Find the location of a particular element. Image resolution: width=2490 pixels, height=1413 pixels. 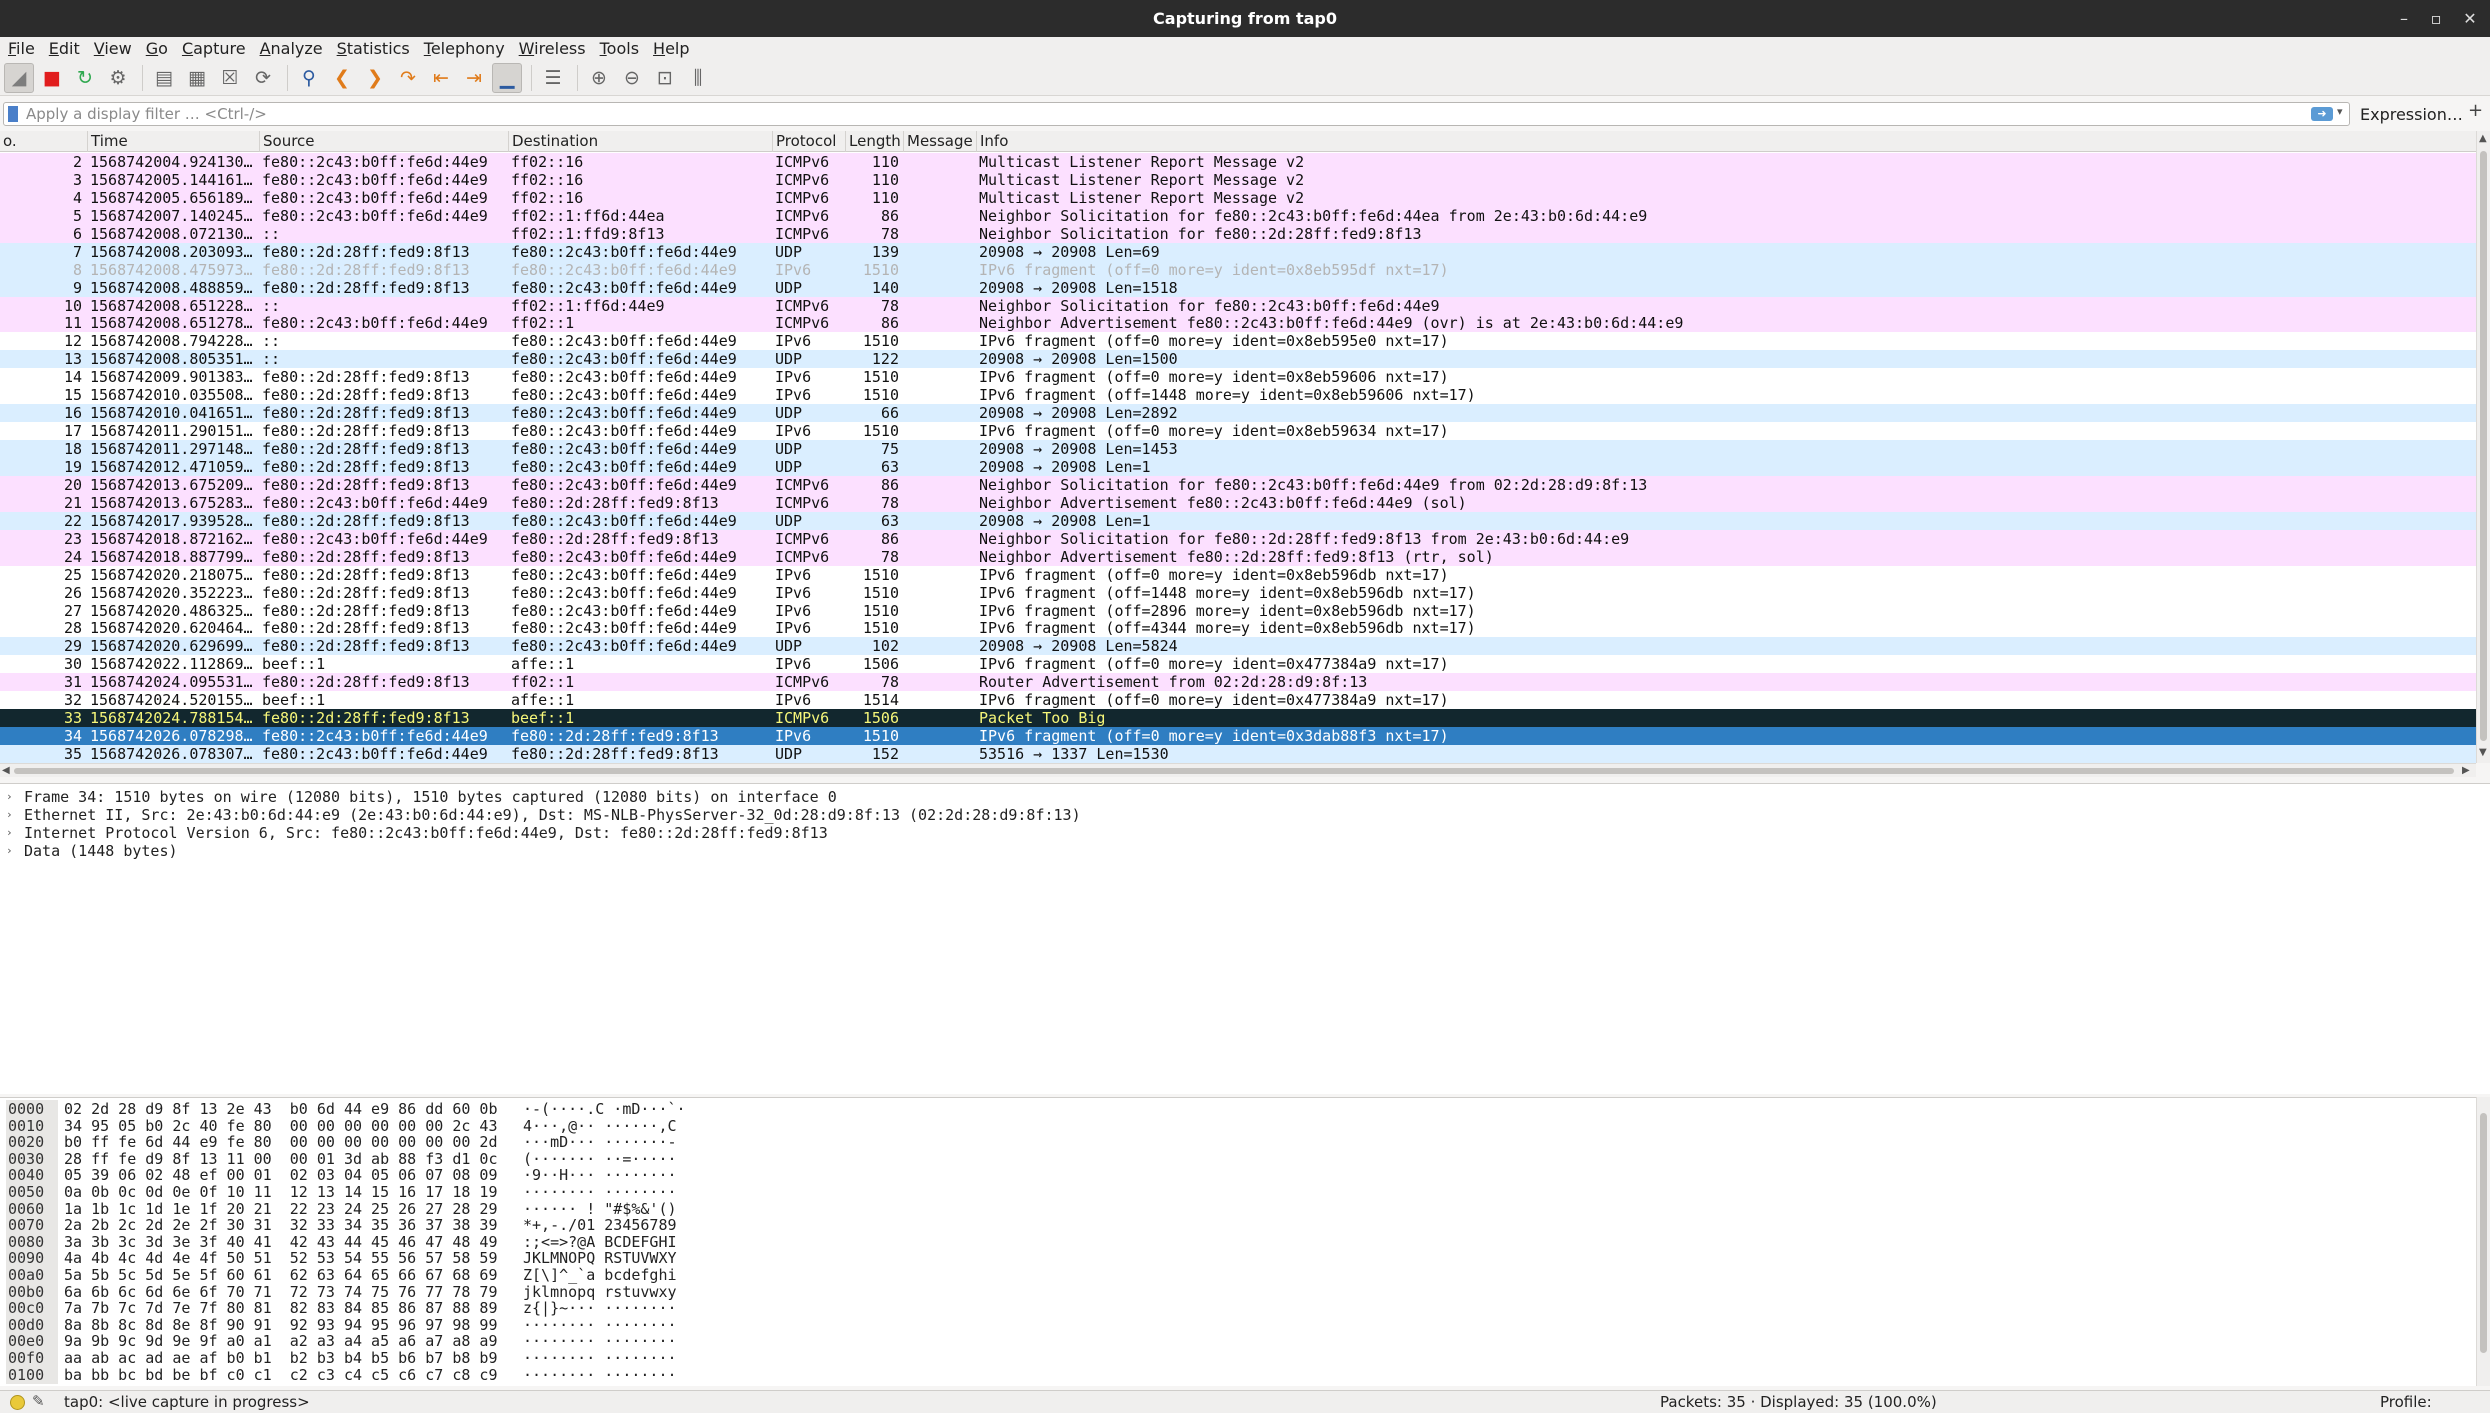

details-tree-item: › Data (1448 bytes) is located at coordinates (1245, 851).